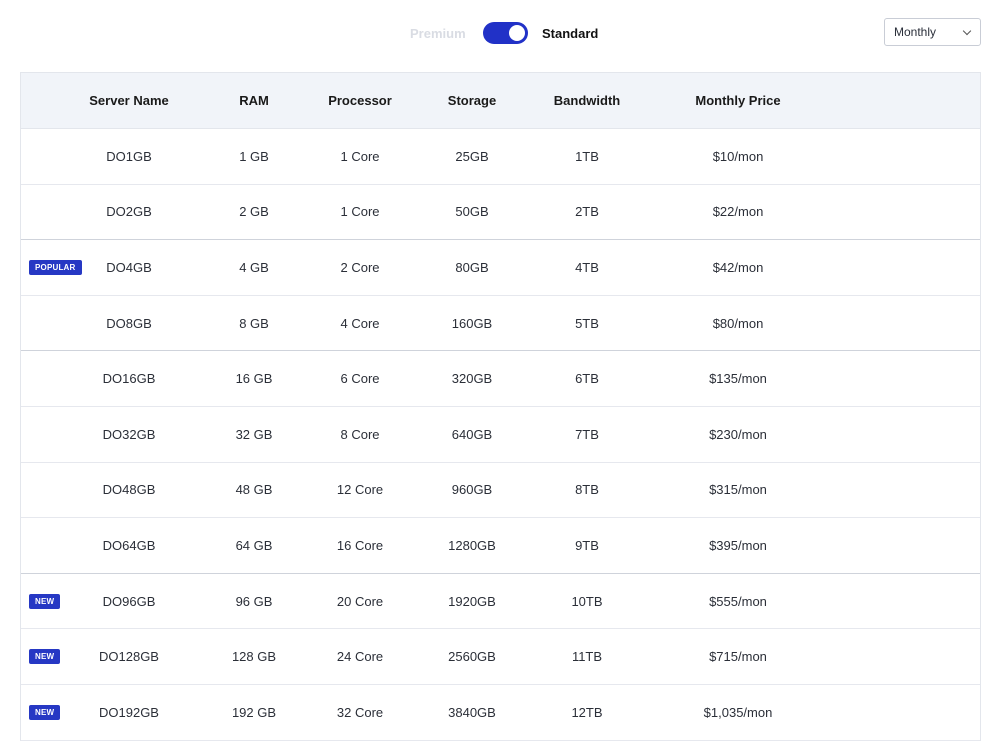 This screenshot has height=741, width=1000. Describe the element at coordinates (500, 157) in the screenshot. I see `table-row: DO1GB 1 GB 1 Core 25GB 1TB $10/mon` at that location.